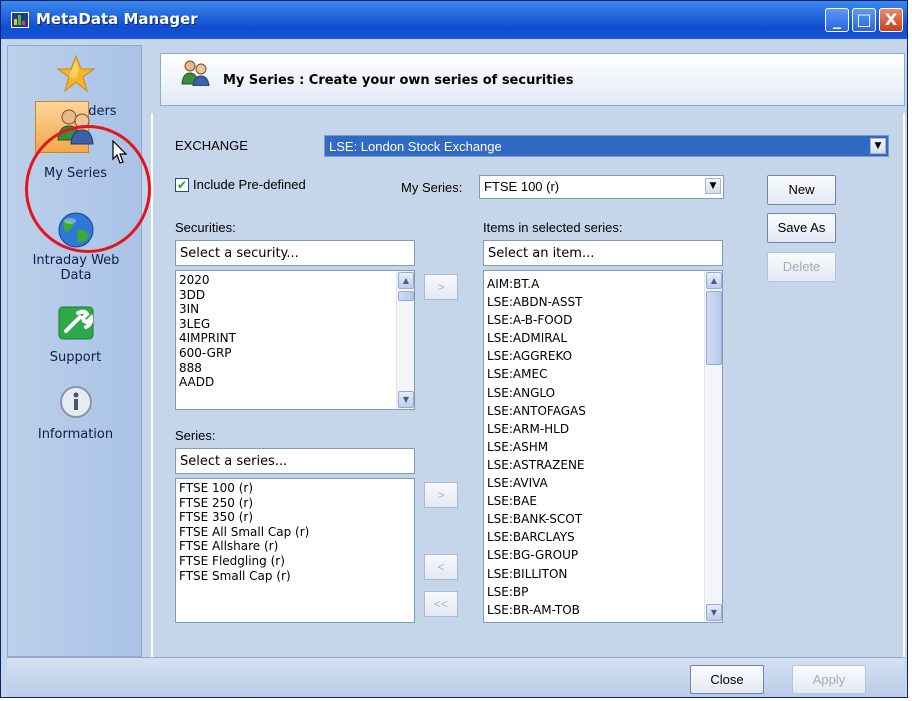 The width and height of the screenshot is (912, 701). I want to click on securities-search-field, so click(295, 253).